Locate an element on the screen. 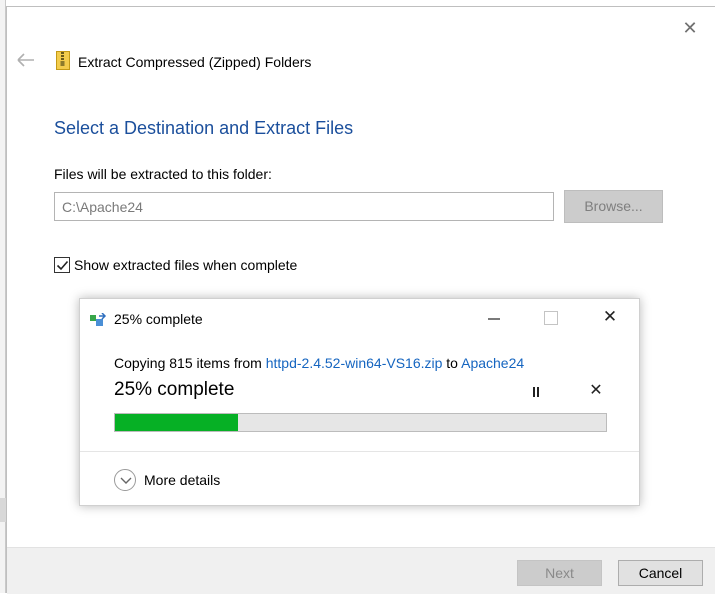  cancel-button: Cancel is located at coordinates (660, 573).